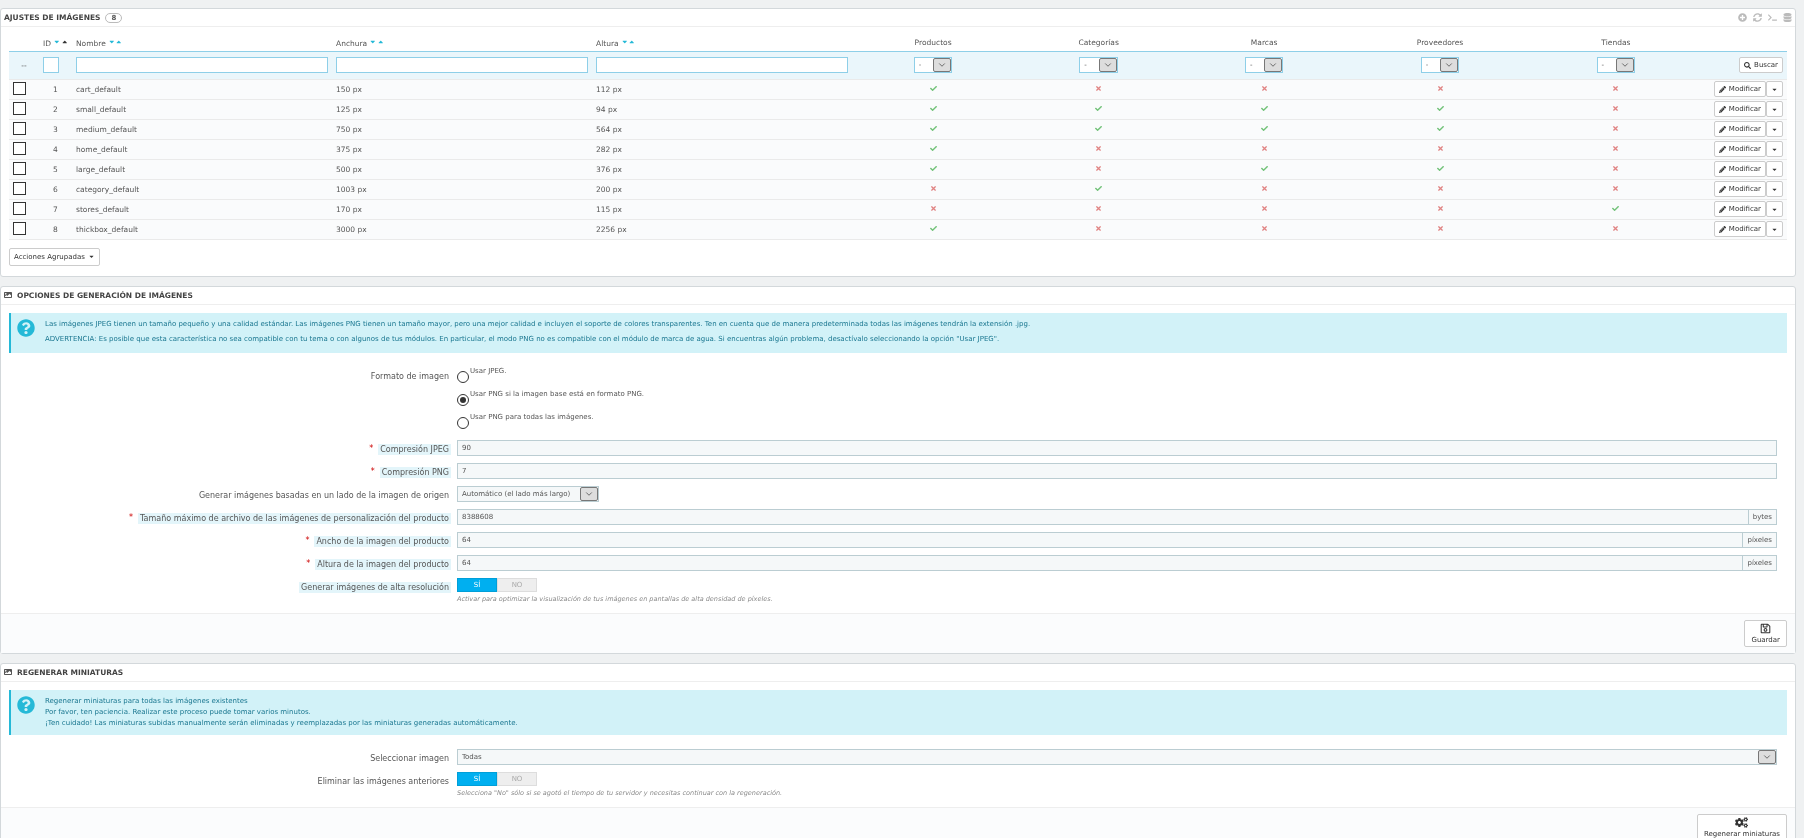  What do you see at coordinates (1787, 17) in the screenshot?
I see `database-icon` at bounding box center [1787, 17].